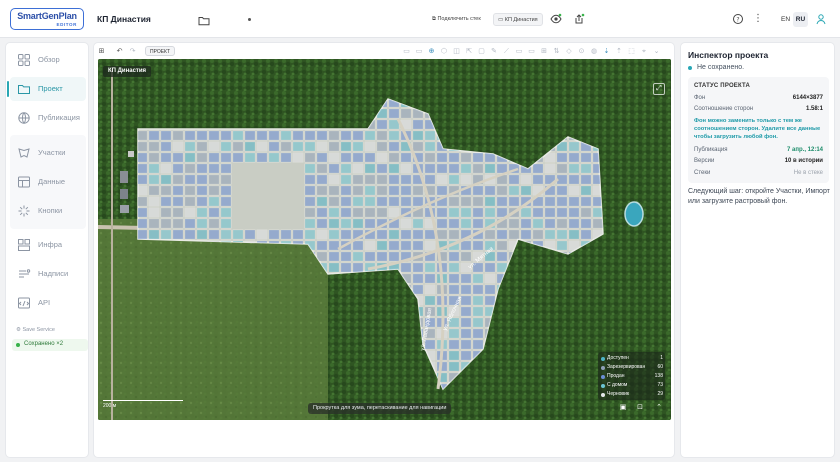 Image resolution: width=840 pixels, height=462 pixels. What do you see at coordinates (659, 89) in the screenshot?
I see `fullscreen-icon: ⤢` at bounding box center [659, 89].